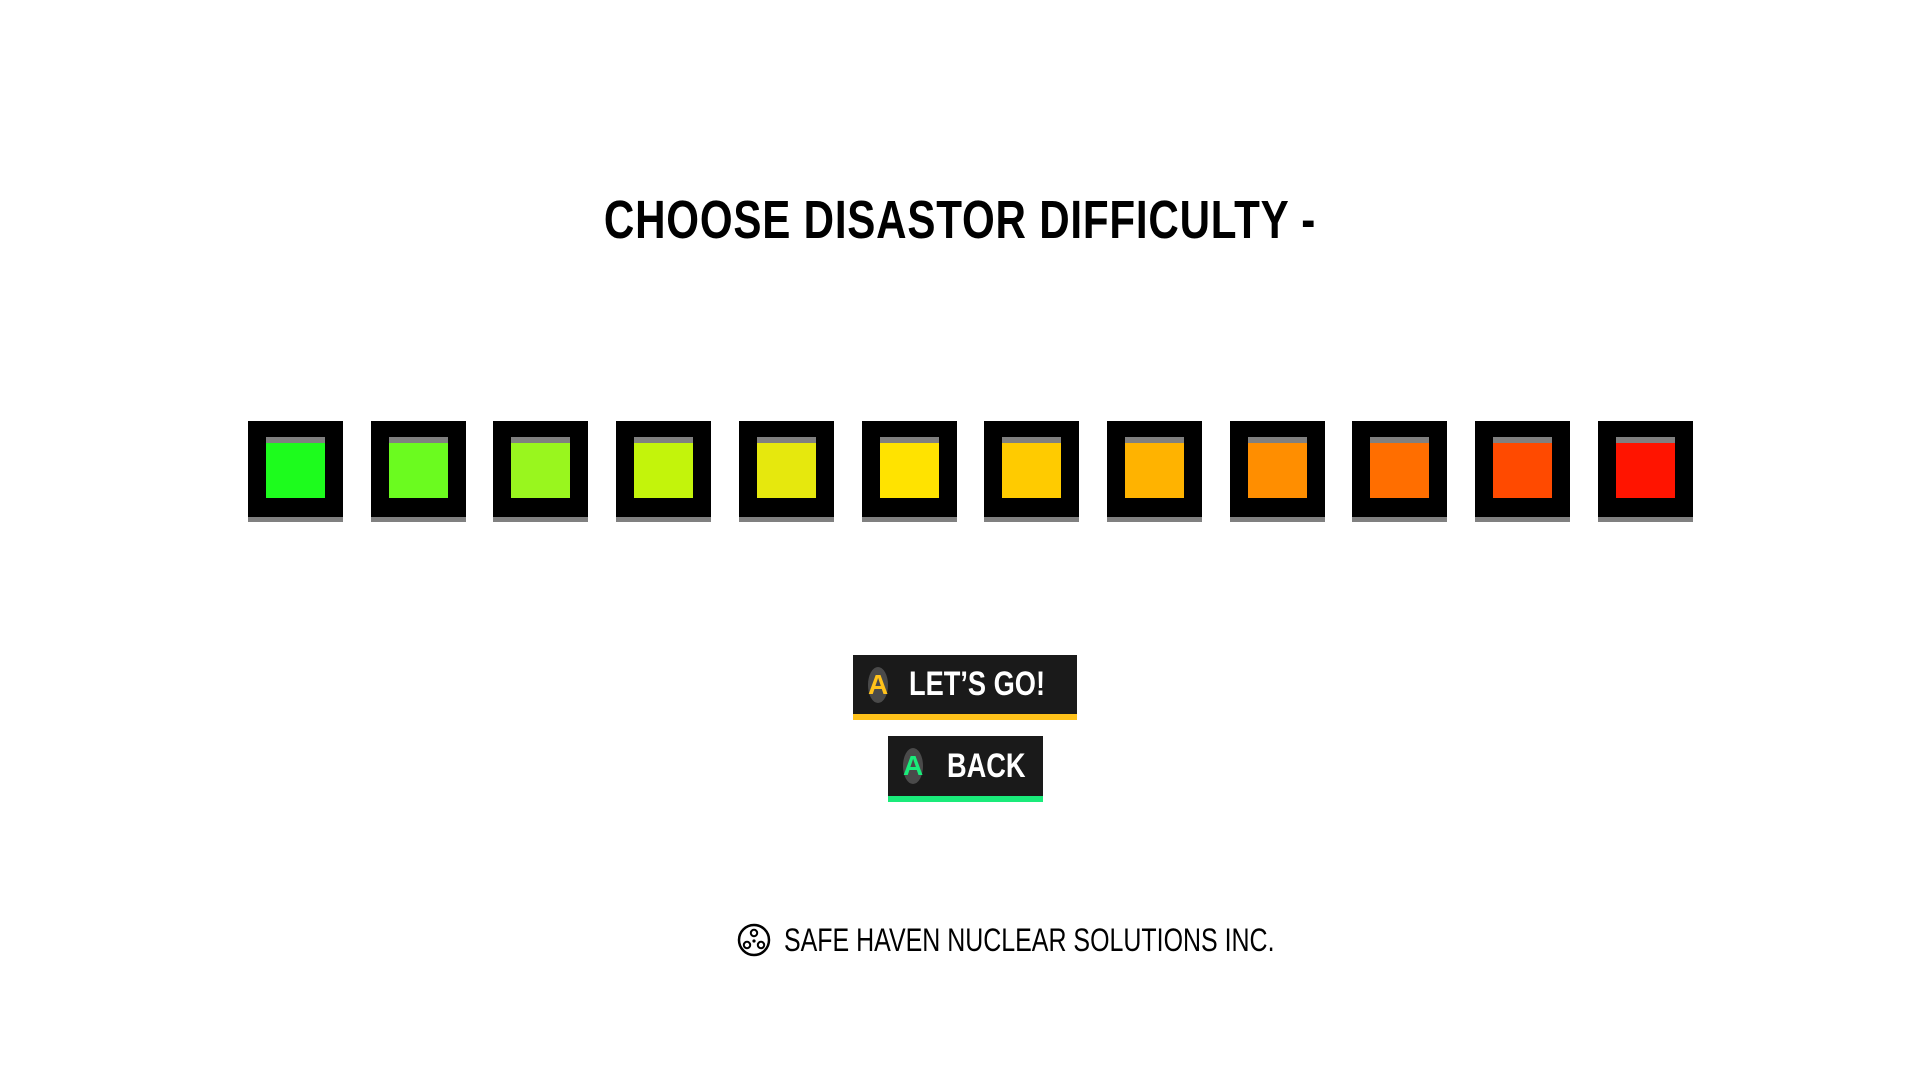  I want to click on radiation-logo-icon, so click(754, 940).